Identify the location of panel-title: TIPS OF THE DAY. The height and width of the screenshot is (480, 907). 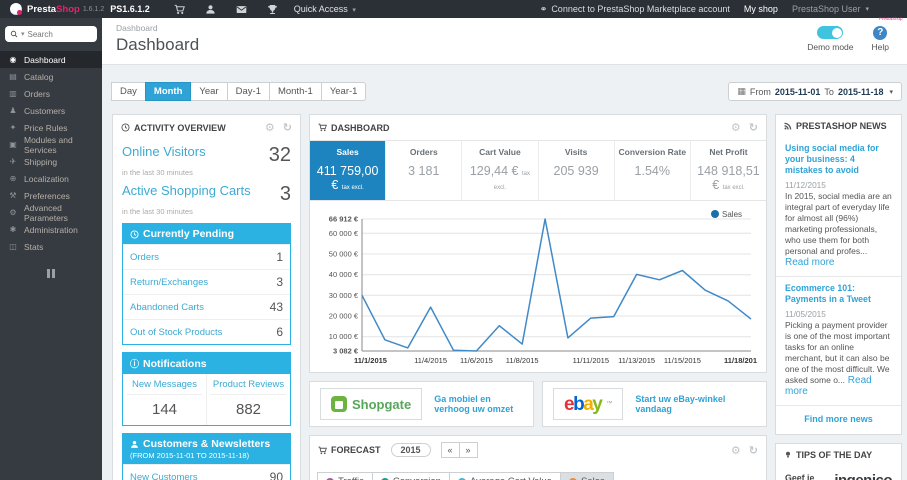
(834, 454).